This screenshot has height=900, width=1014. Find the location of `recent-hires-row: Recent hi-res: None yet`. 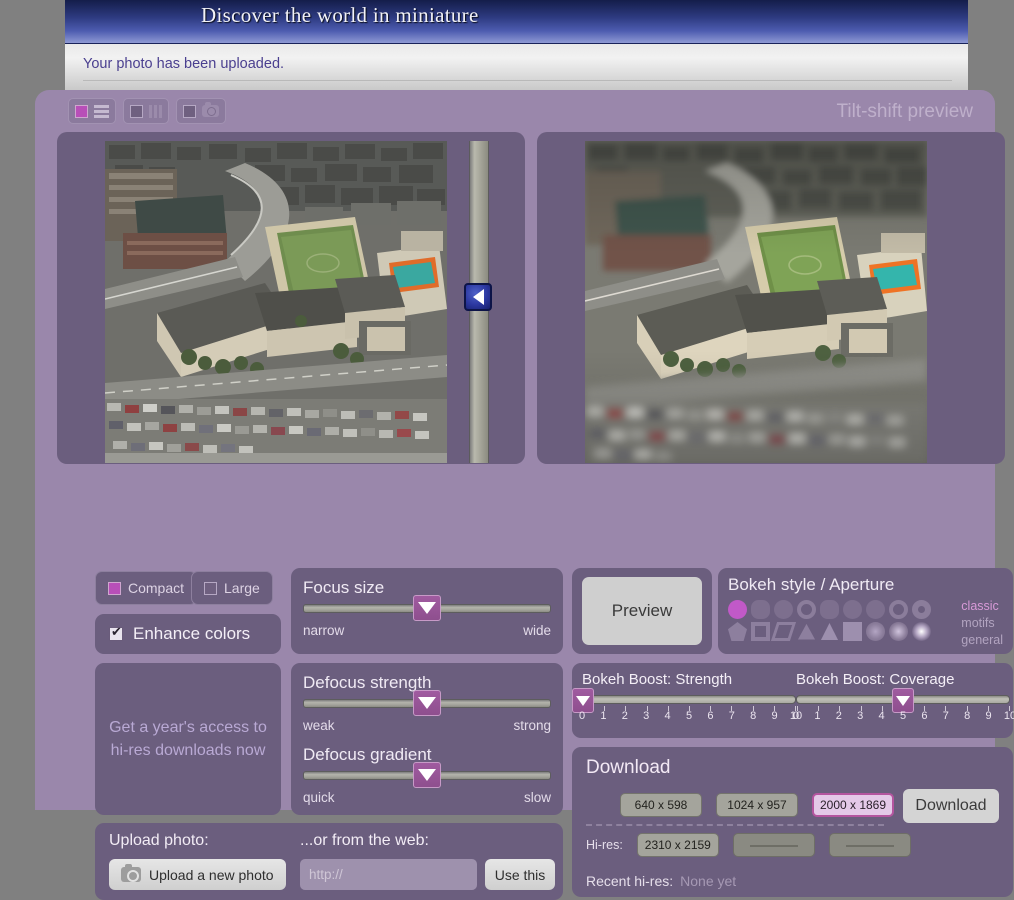

recent-hires-row: Recent hi-res: None yet is located at coordinates (661, 881).